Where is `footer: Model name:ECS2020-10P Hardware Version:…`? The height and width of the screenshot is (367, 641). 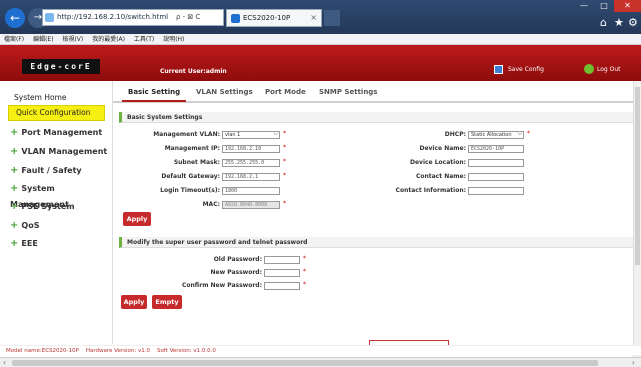 footer: Model name:ECS2020-10P Hardware Version:… is located at coordinates (320, 350).